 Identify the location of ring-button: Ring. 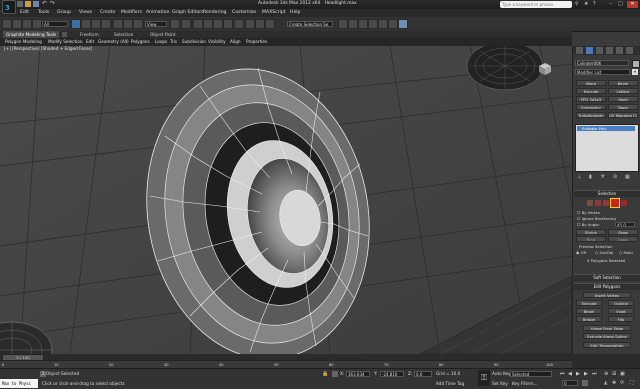
(591, 239).